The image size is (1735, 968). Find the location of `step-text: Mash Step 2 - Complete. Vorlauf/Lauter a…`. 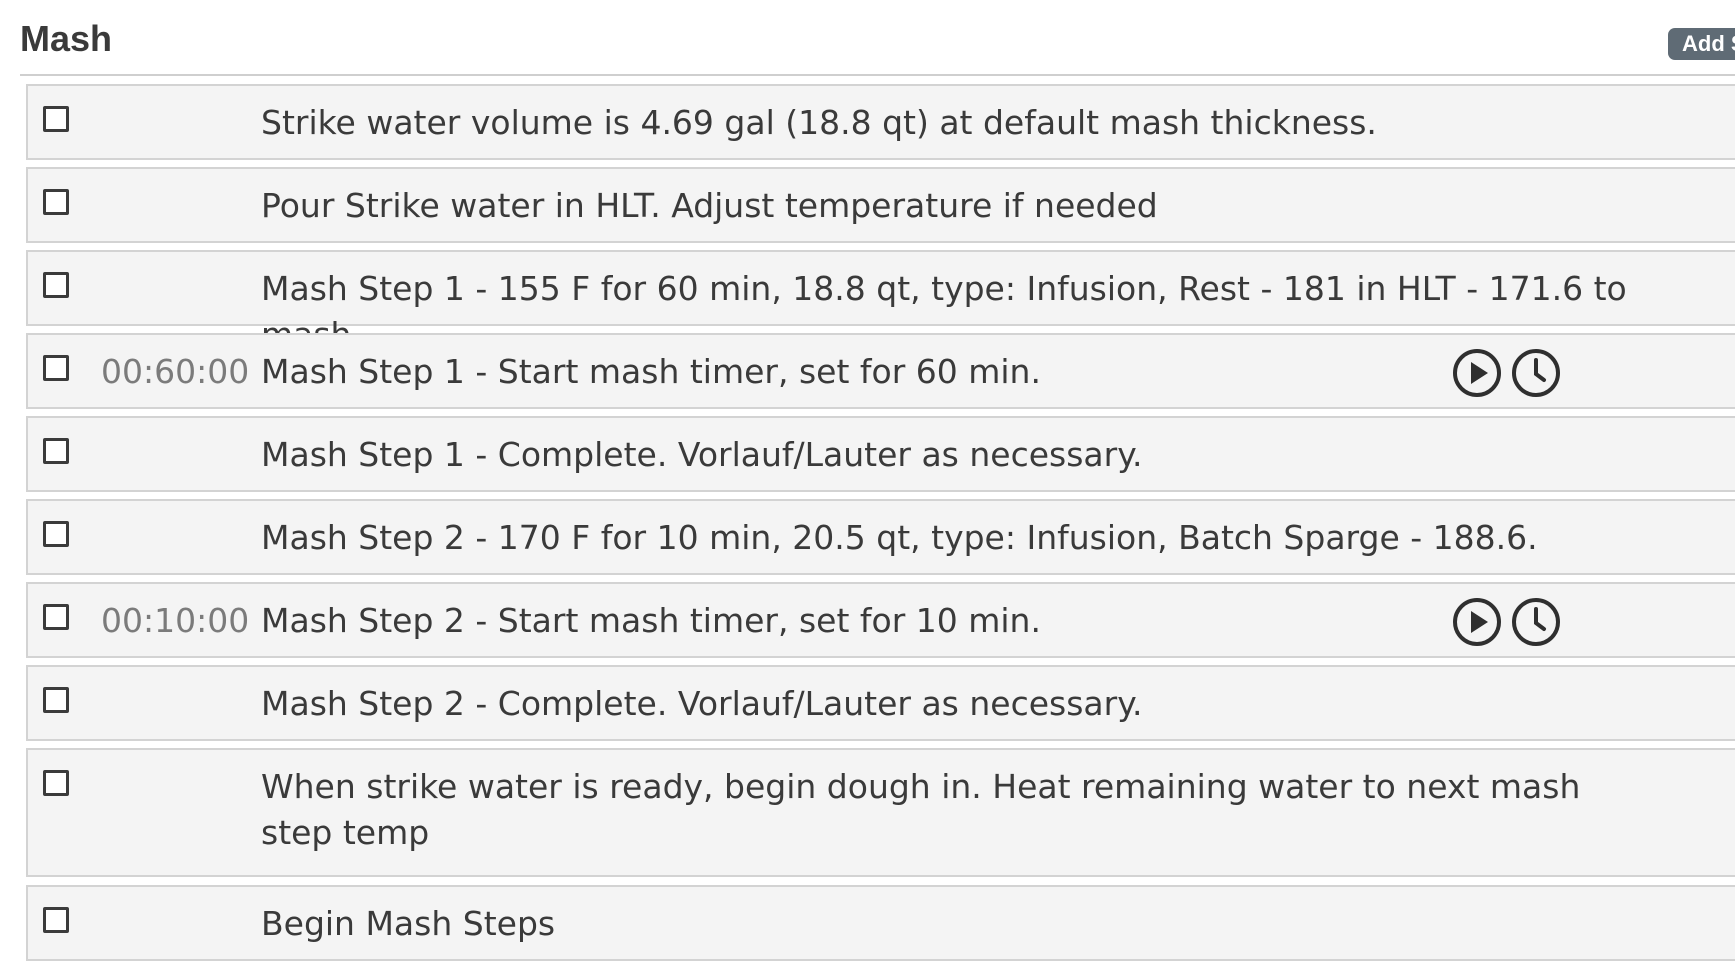

step-text: Mash Step 2 - Complete. Vorlauf/Lauter a… is located at coordinates (702, 703).